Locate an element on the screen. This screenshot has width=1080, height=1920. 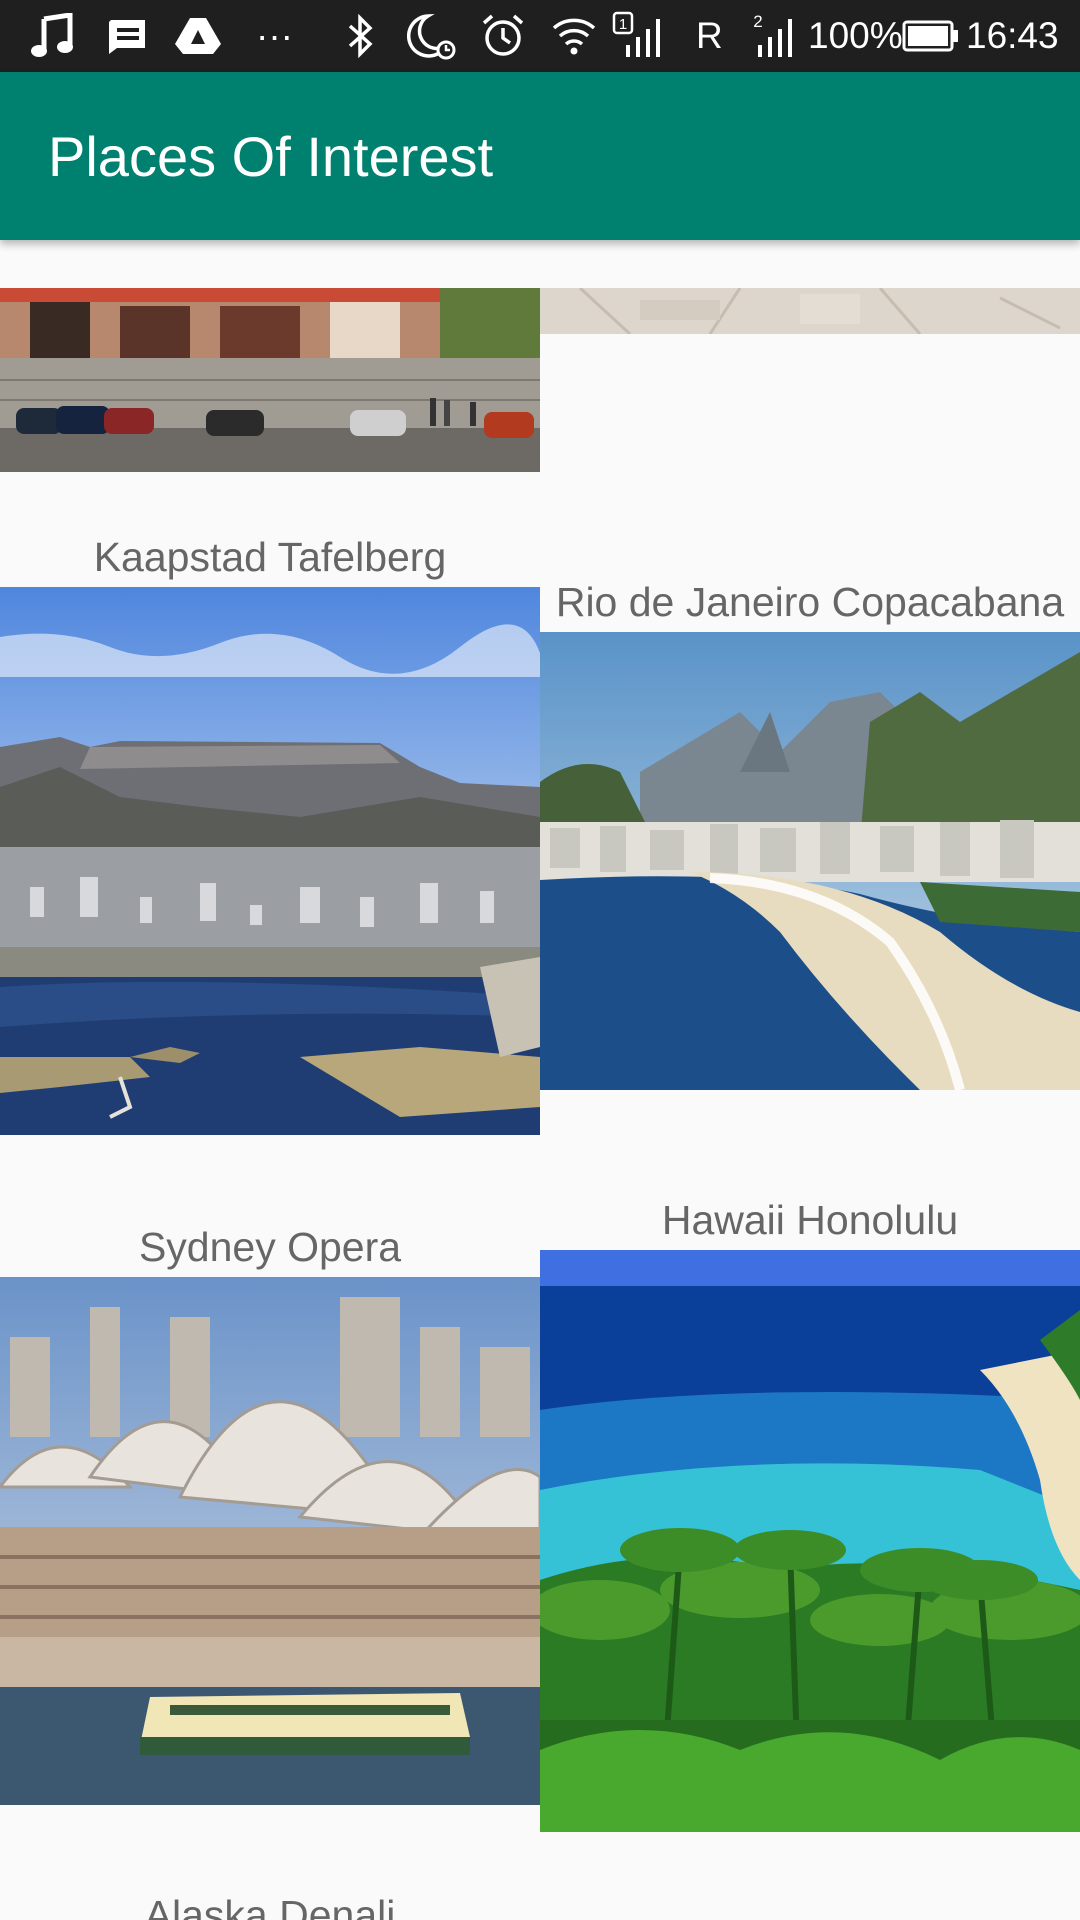
place-card-kaapstad-tafelberg-image is located at coordinates (270, 861).